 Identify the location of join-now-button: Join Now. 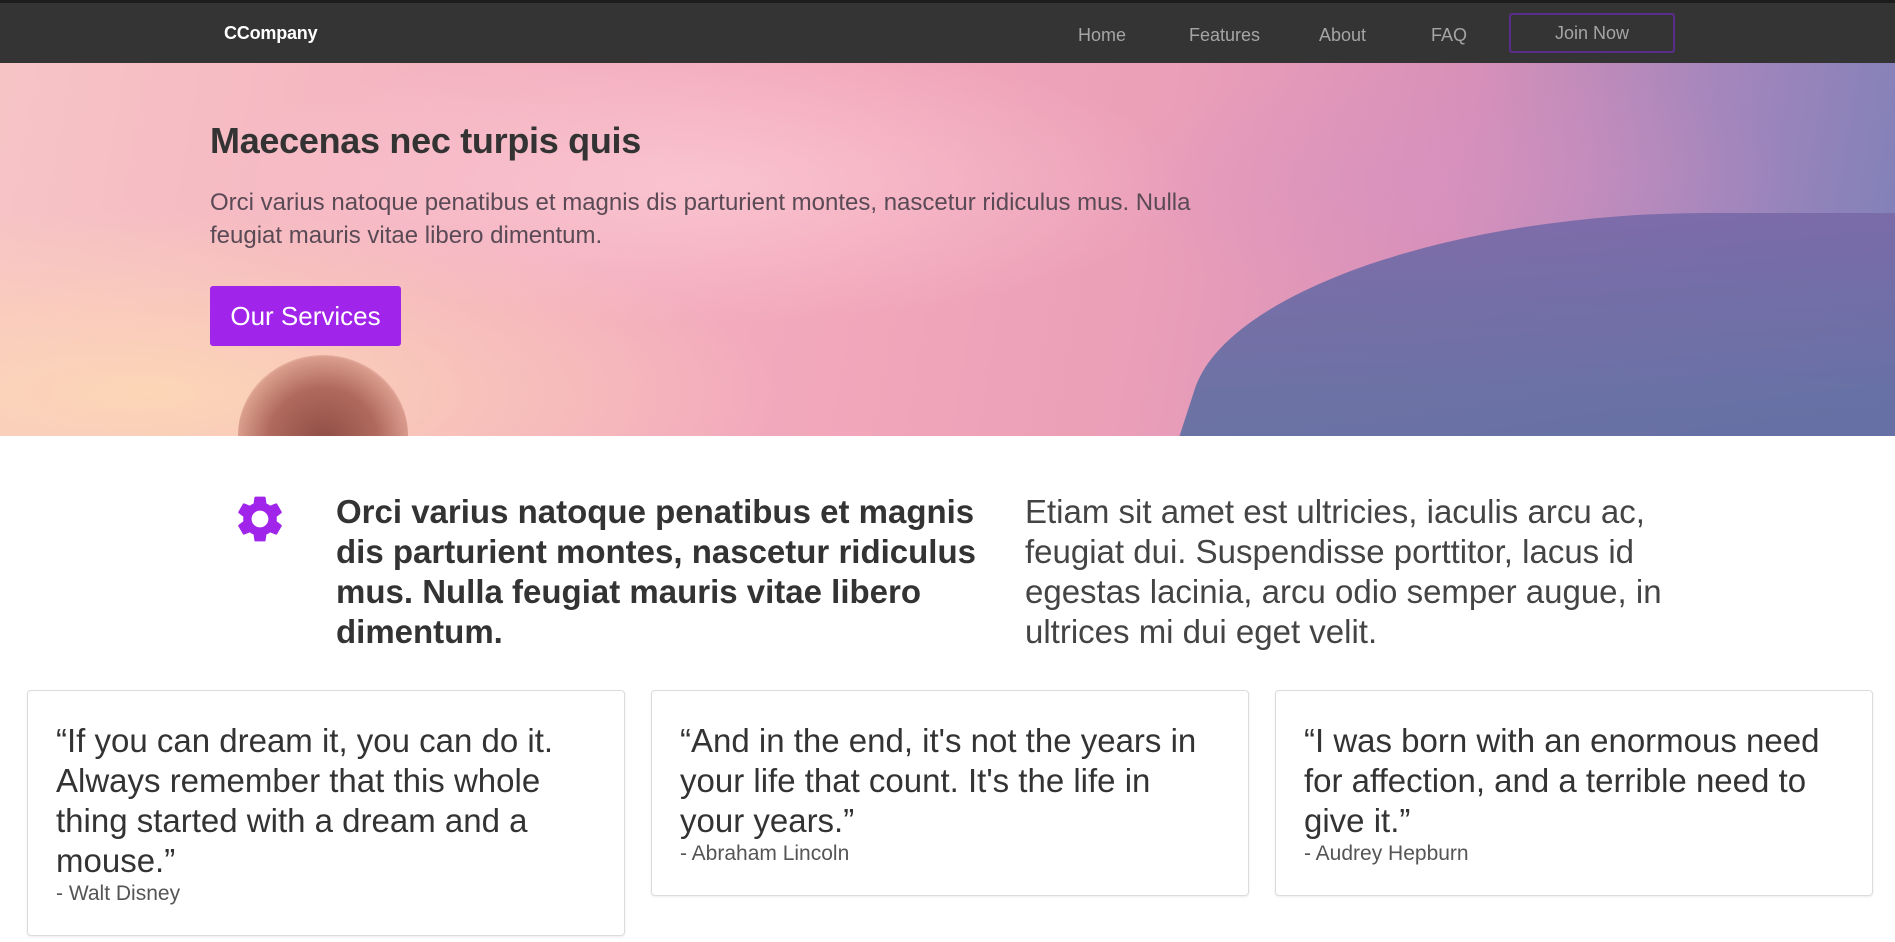
(1592, 33).